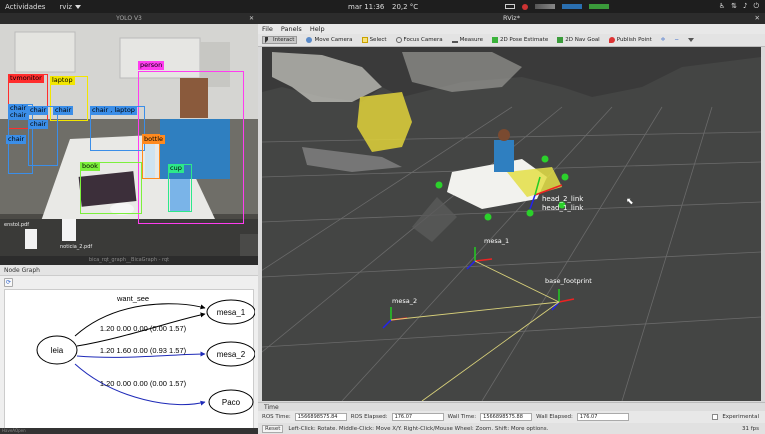  Describe the element at coordinates (599, 6) in the screenshot. I see `memory-graph-icon` at that location.